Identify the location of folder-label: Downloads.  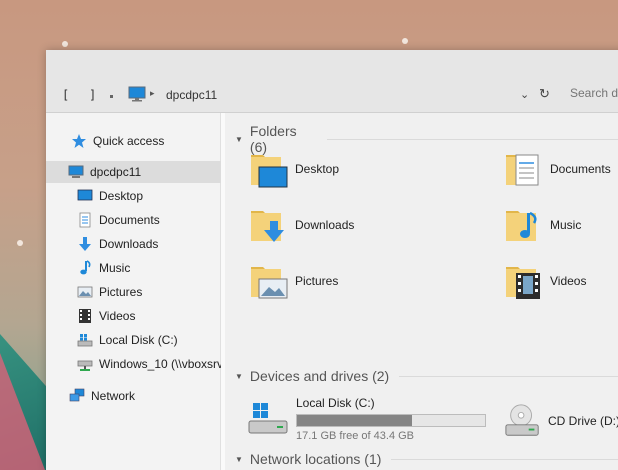
(325, 225).